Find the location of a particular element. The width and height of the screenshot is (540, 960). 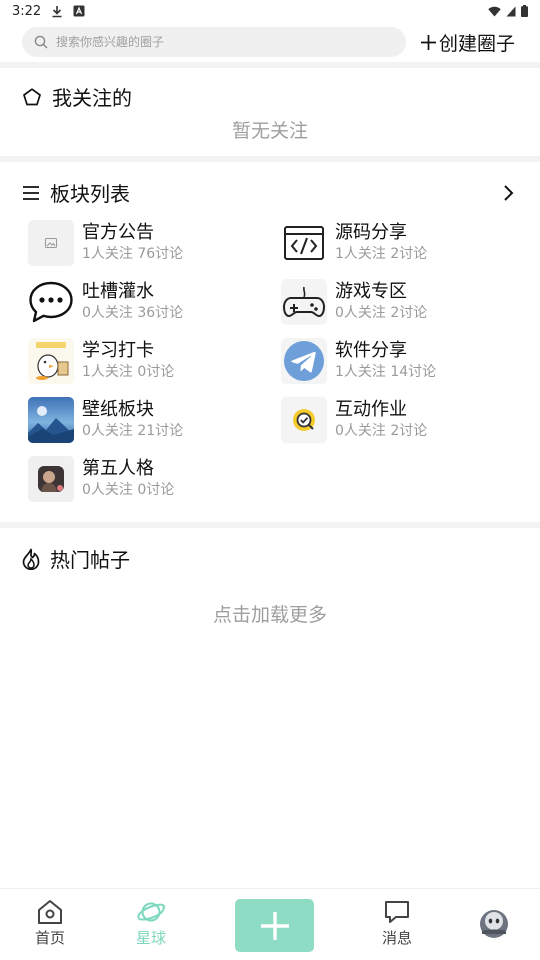

nav-messages-label: 消息 is located at coordinates (396, 938).